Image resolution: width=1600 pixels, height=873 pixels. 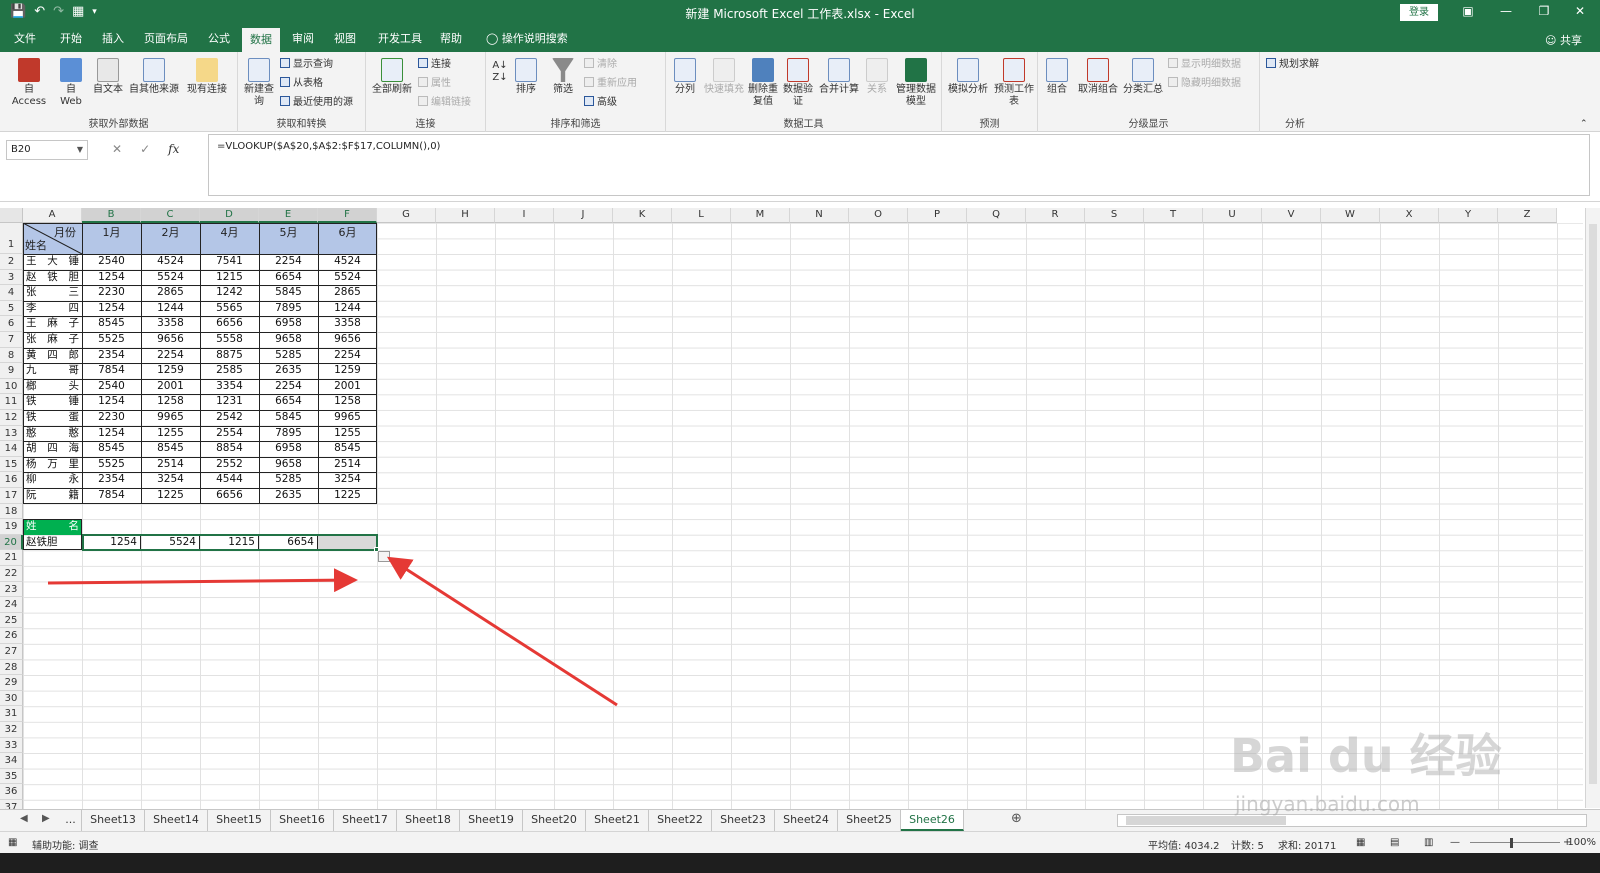 What do you see at coordinates (685, 77) in the screenshot?
I see `text-to-columns-button: 分列` at bounding box center [685, 77].